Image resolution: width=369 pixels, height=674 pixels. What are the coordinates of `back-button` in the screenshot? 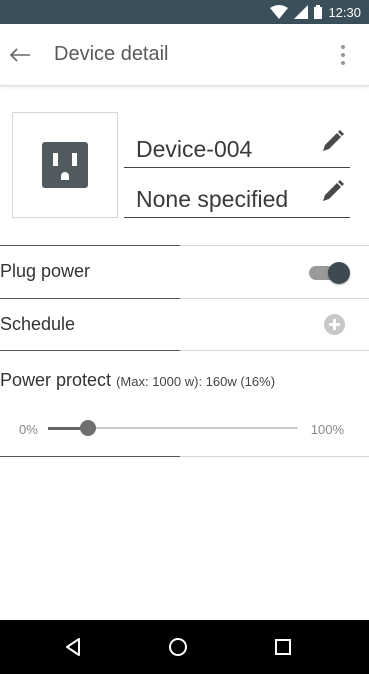 It's located at (20, 55).